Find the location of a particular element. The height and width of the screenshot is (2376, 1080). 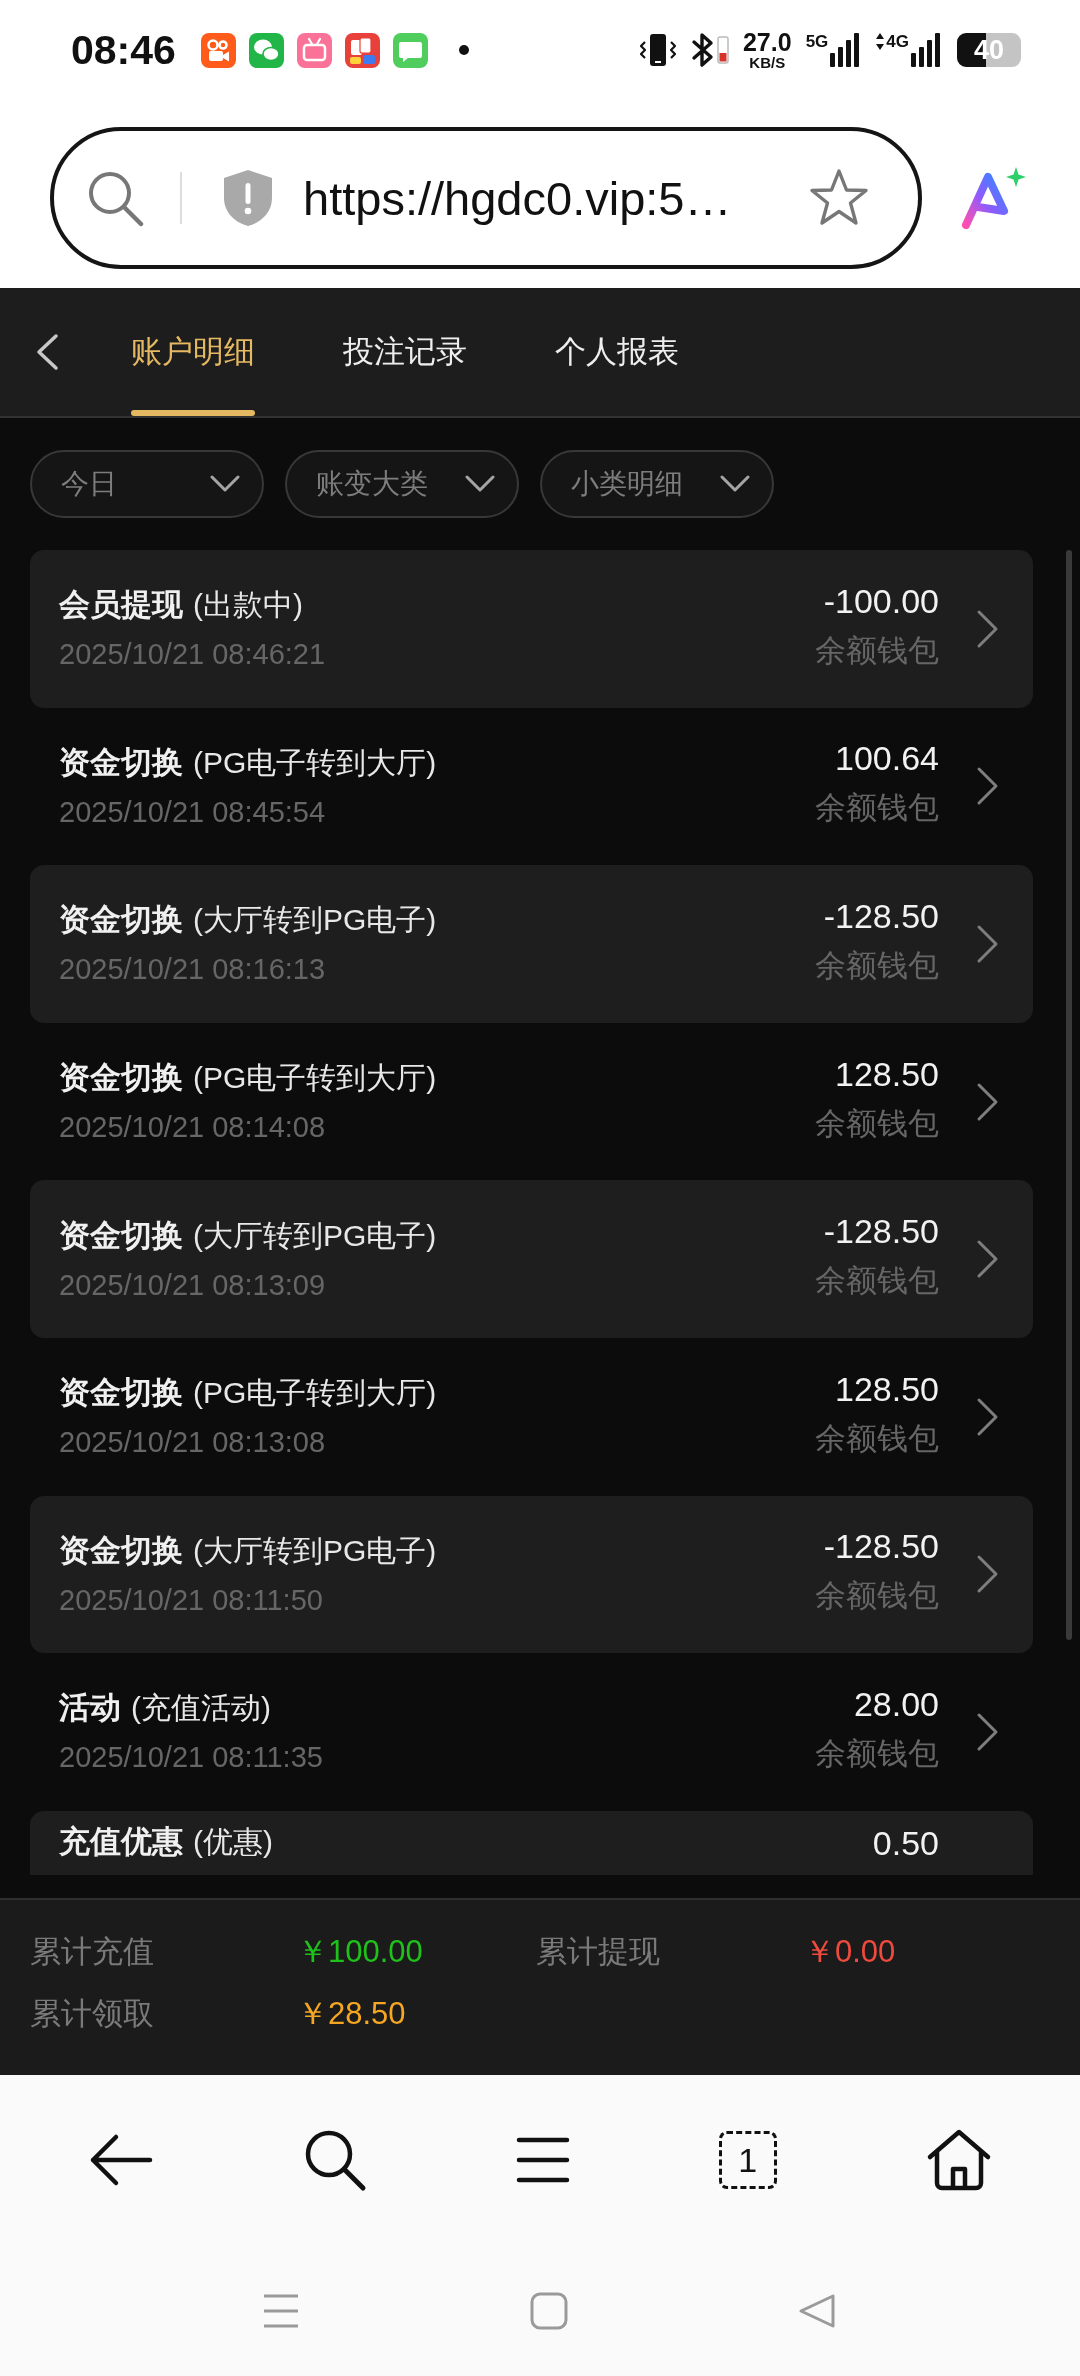

transaction-card: 资金切换 (大厅转到PG电子) 2025/10/21 08:16:13 -128.50 余额钱包 is located at coordinates (531, 944).